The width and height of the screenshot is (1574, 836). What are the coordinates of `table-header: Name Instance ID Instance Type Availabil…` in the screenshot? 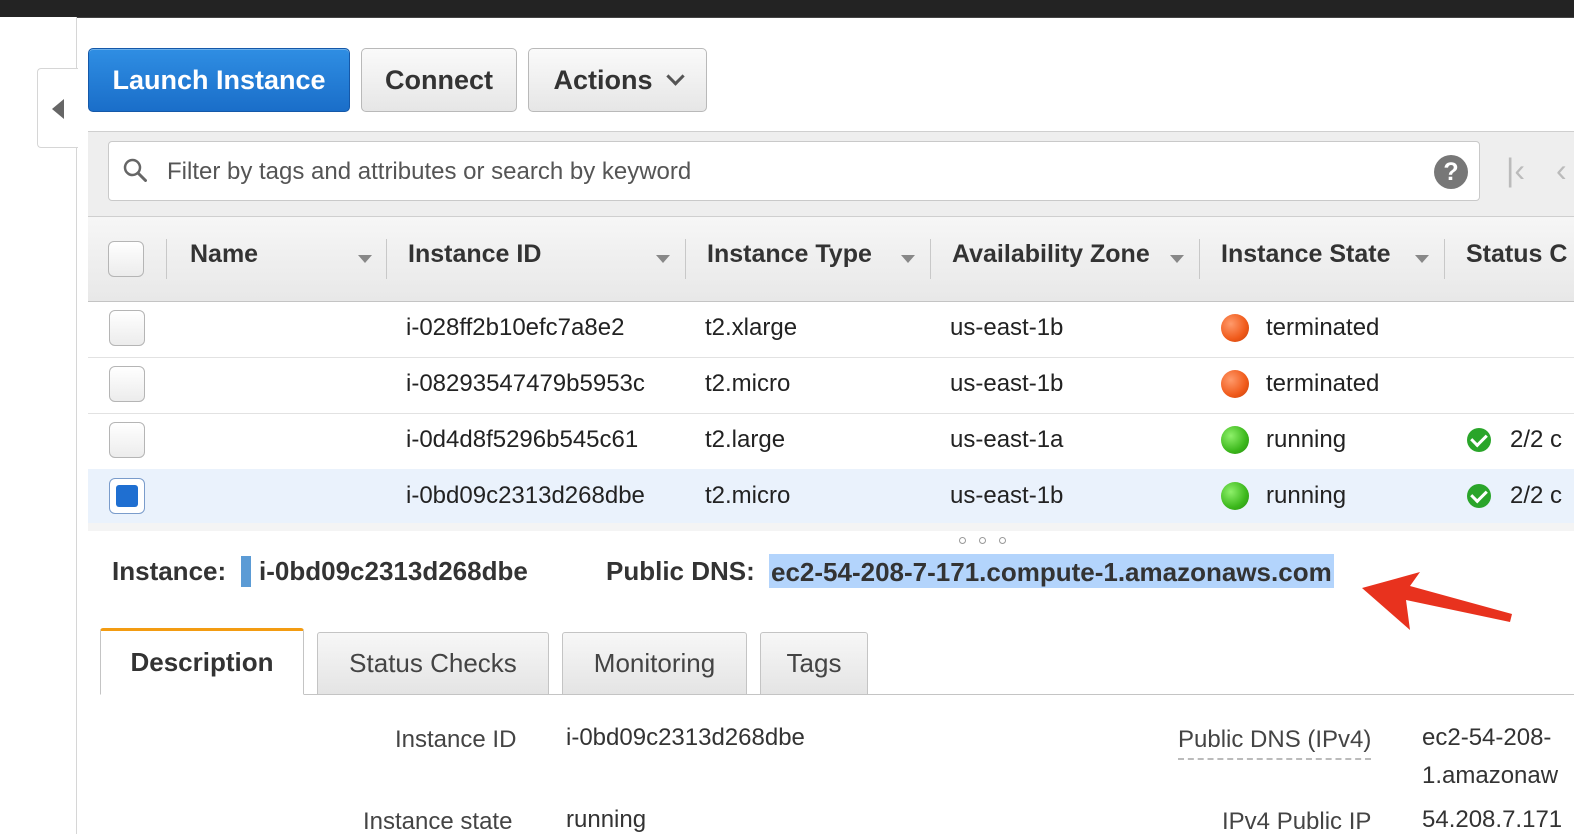 It's located at (831, 259).